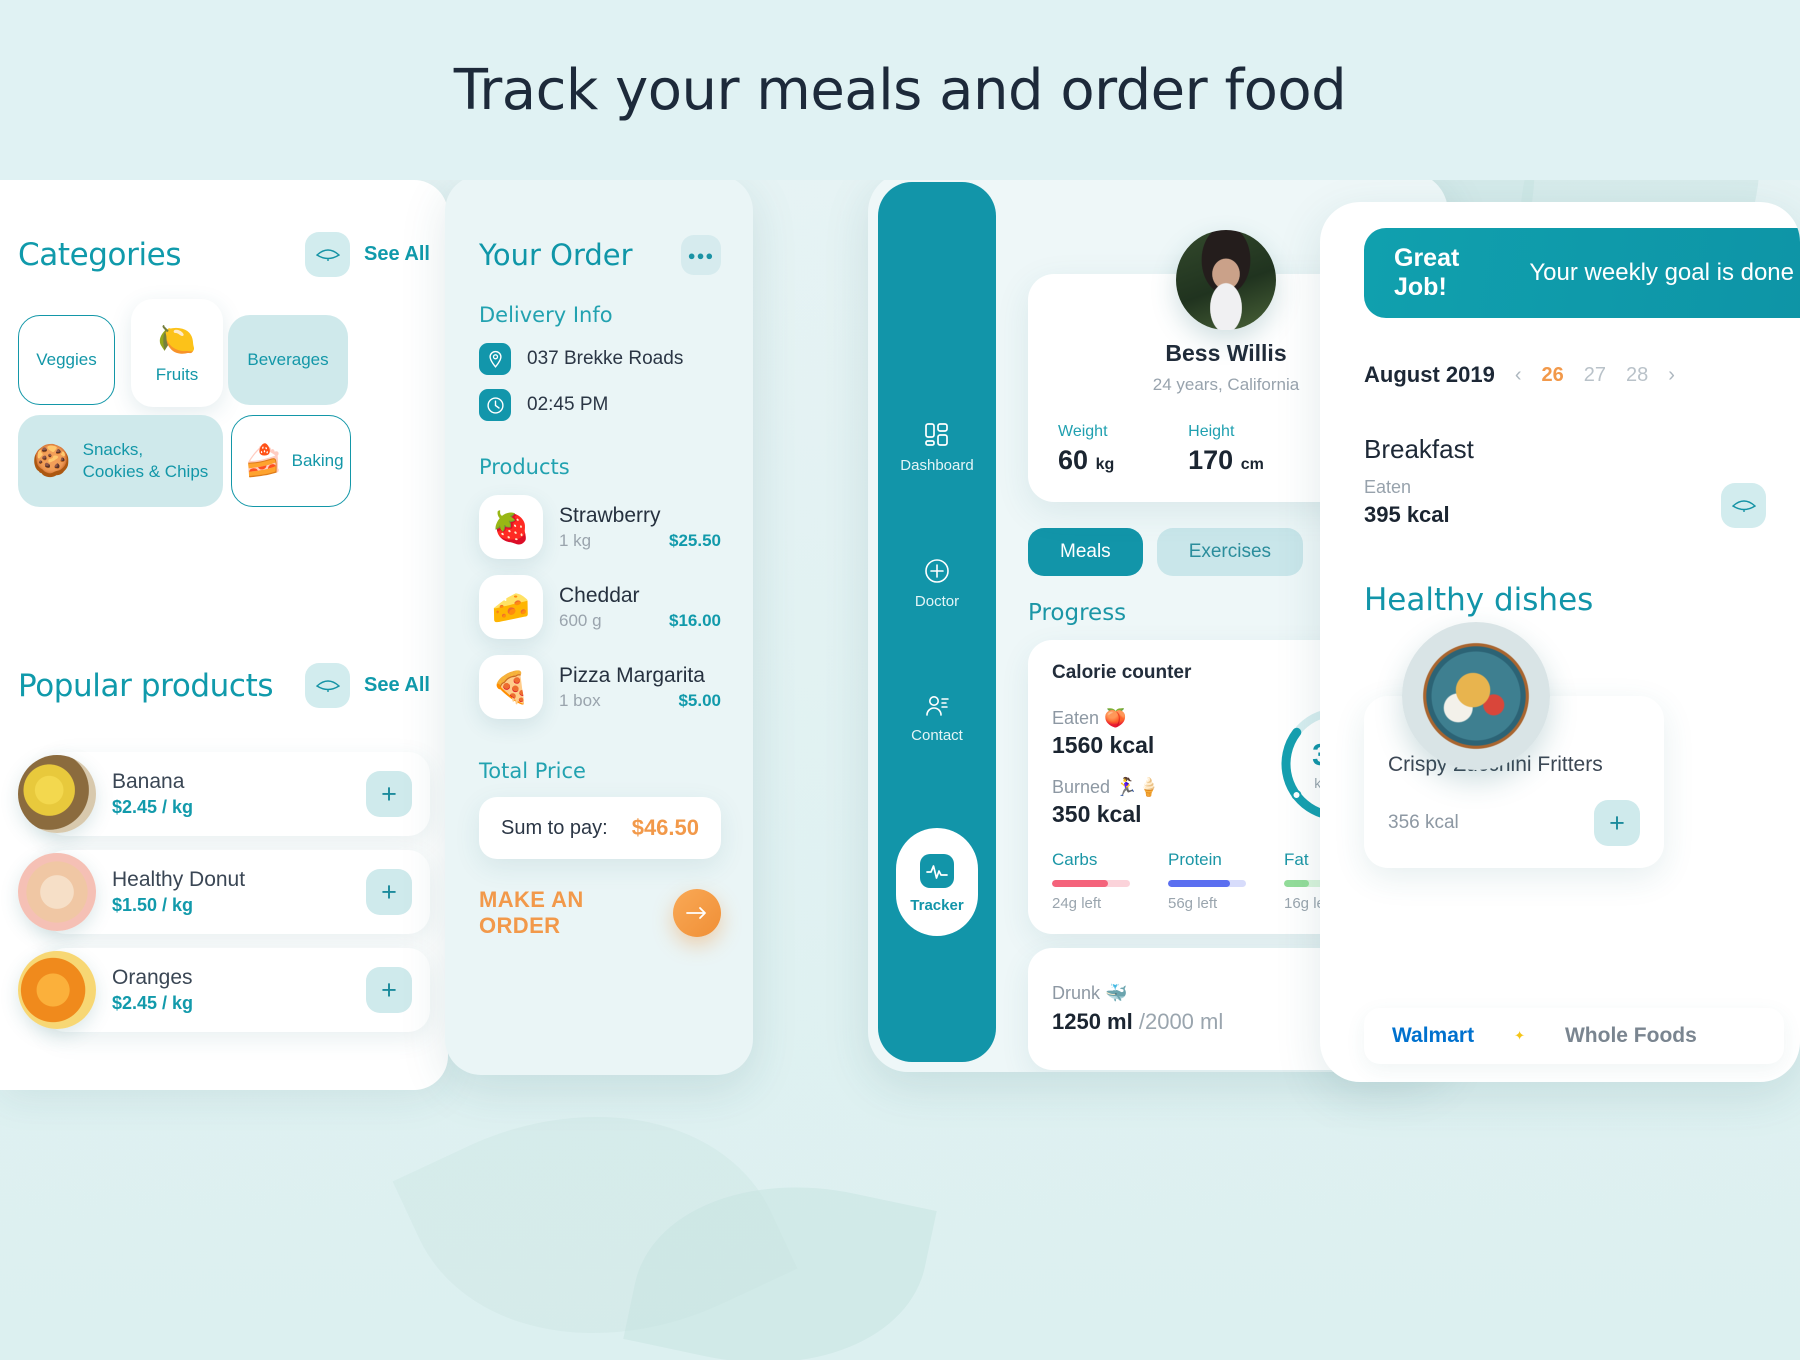  What do you see at coordinates (146, 685) in the screenshot?
I see `popular-title: Popular products` at bounding box center [146, 685].